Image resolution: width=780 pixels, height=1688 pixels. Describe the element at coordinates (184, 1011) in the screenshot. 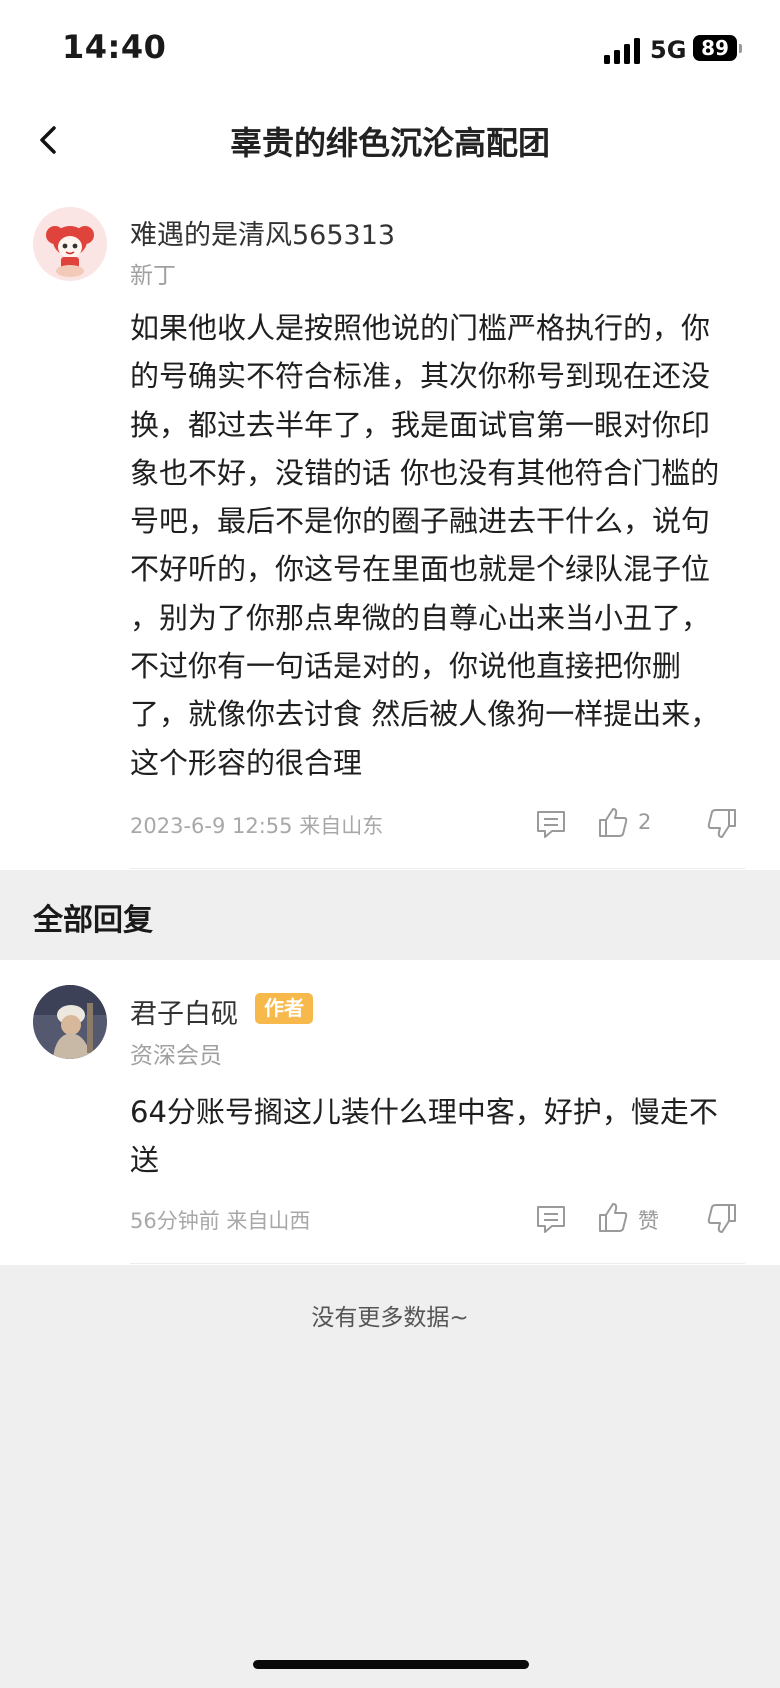

I see `username: 君子白砚` at that location.